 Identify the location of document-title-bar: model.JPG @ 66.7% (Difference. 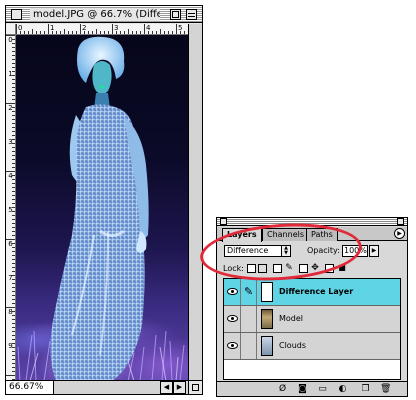
(104, 14).